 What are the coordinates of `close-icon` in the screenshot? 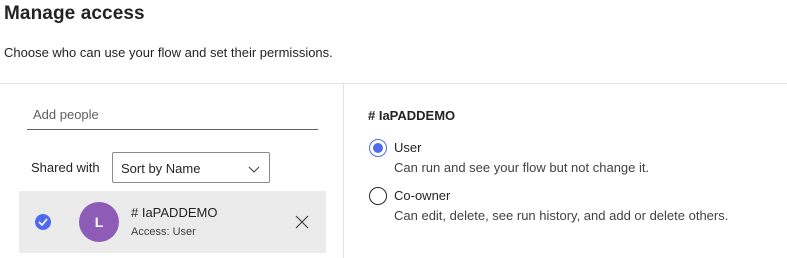 It's located at (302, 222).